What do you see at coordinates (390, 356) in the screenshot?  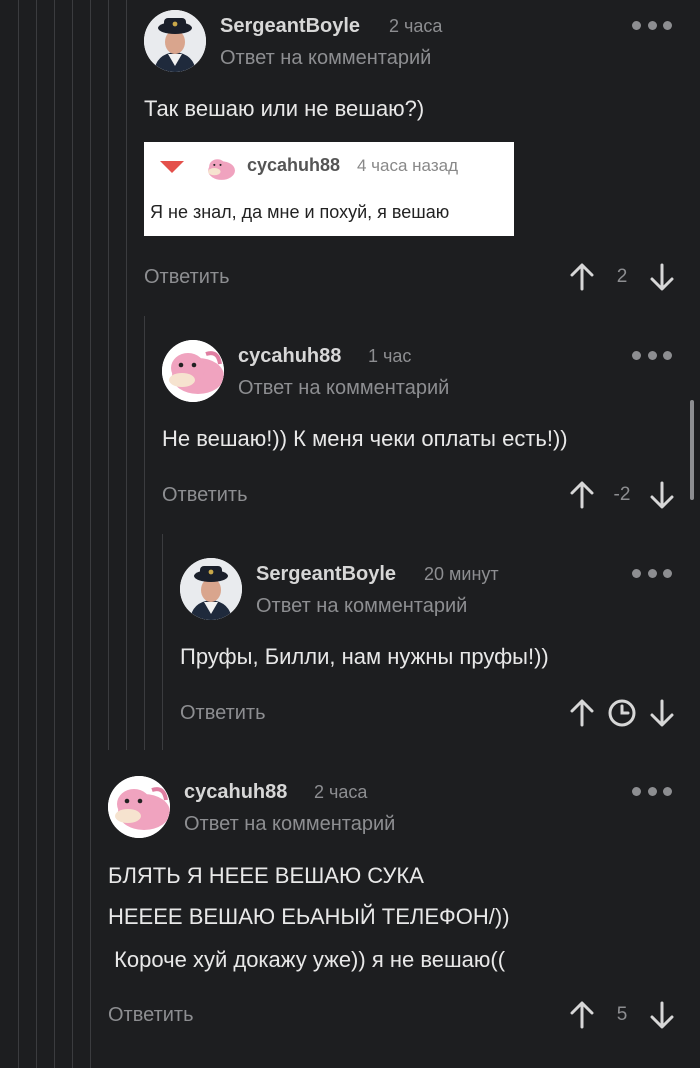 I see `comment-time: 1 час` at bounding box center [390, 356].